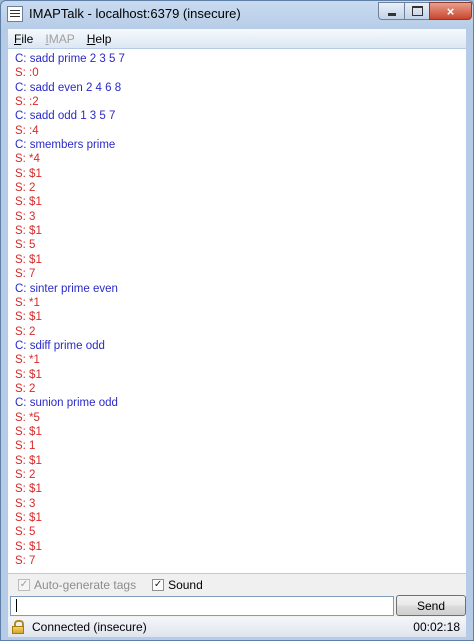 The width and height of the screenshot is (474, 641). I want to click on auto-generate-tags-label: Auto-generate tags, so click(85, 584).